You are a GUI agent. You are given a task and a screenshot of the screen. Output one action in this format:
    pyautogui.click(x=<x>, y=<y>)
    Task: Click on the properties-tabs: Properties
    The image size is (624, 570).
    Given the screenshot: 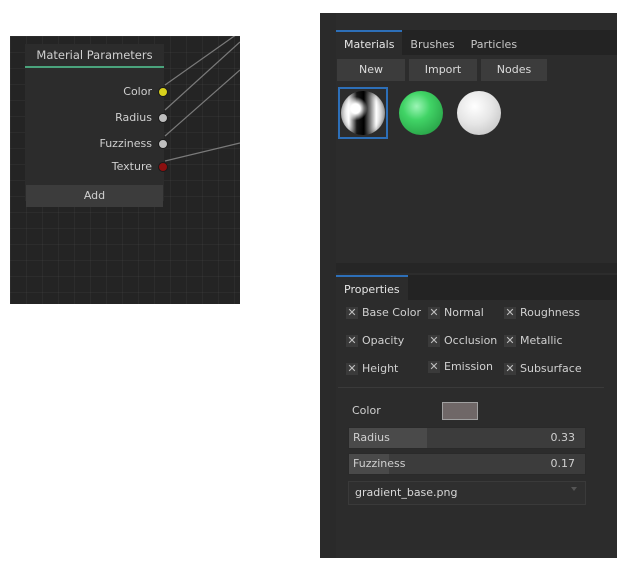 What is the action you would take?
    pyautogui.click(x=476, y=287)
    